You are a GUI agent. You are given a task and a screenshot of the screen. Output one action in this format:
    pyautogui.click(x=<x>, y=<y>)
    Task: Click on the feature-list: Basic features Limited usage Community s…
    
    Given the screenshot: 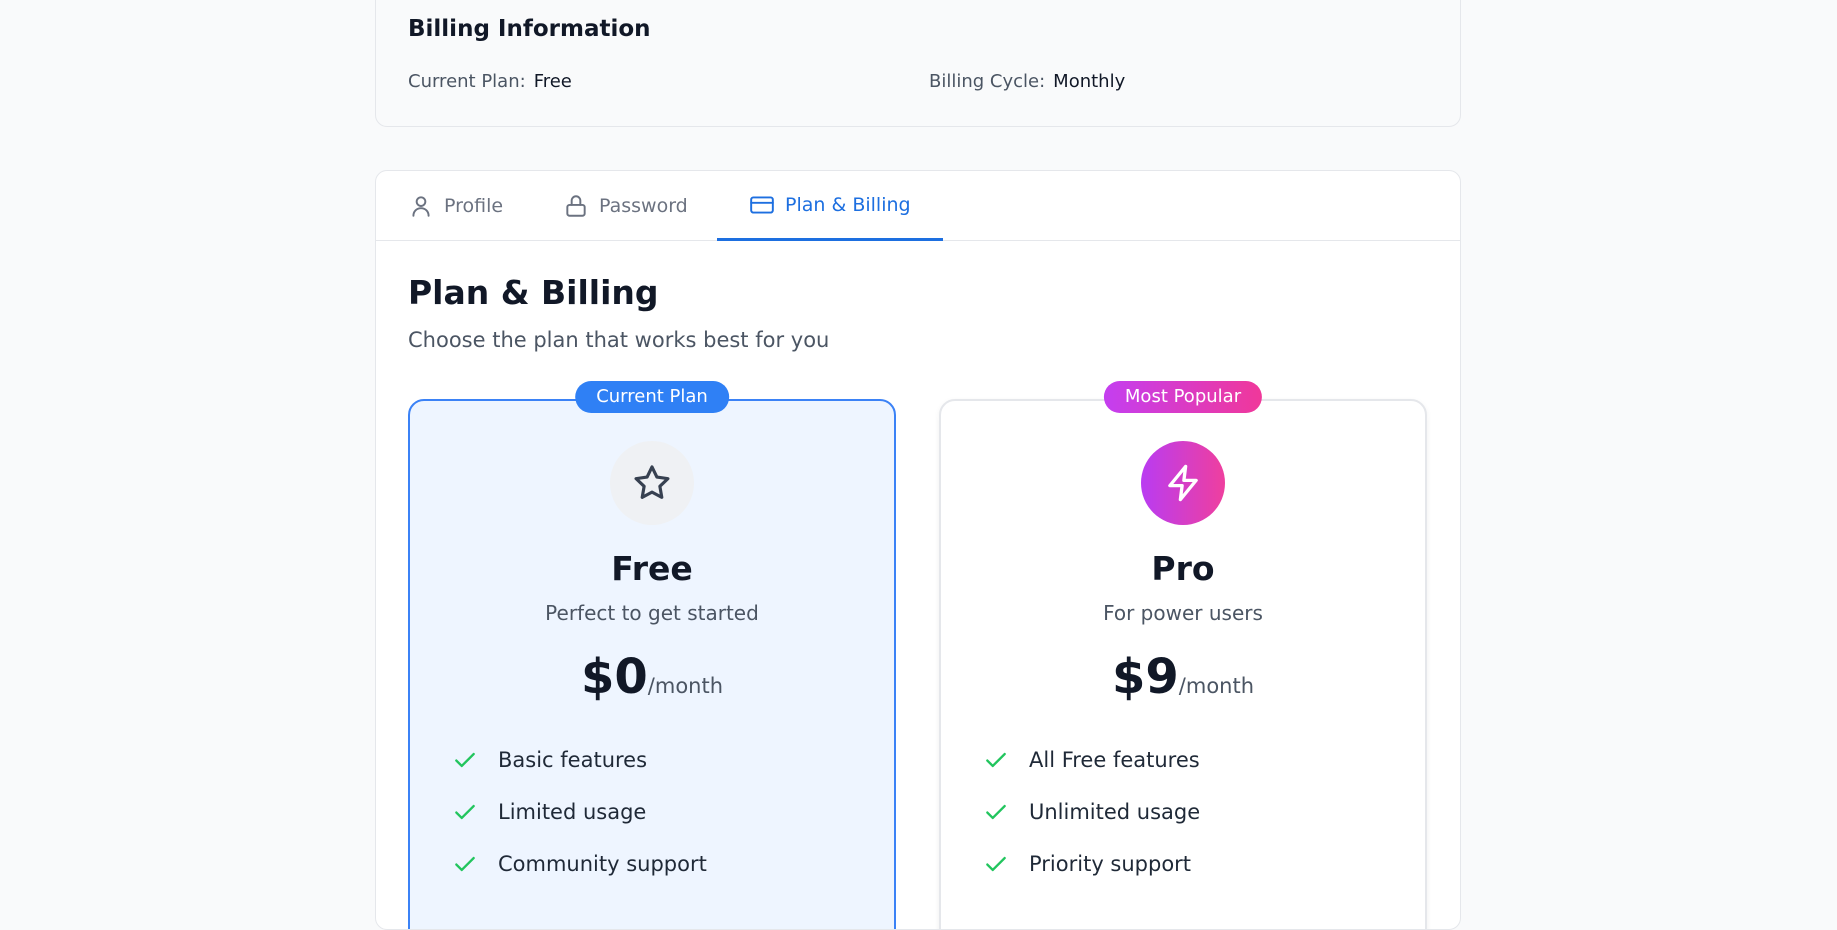 What is the action you would take?
    pyautogui.click(x=579, y=812)
    